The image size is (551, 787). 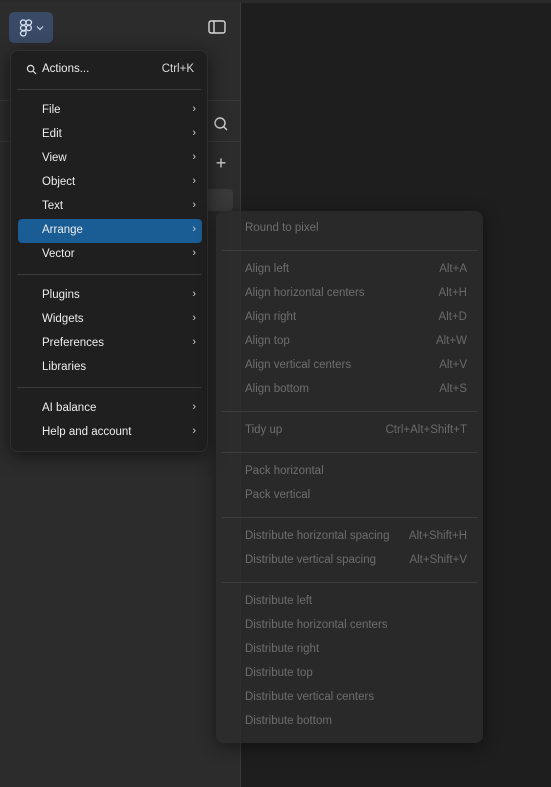 What do you see at coordinates (64, 367) in the screenshot?
I see `menu-item-label: Libraries` at bounding box center [64, 367].